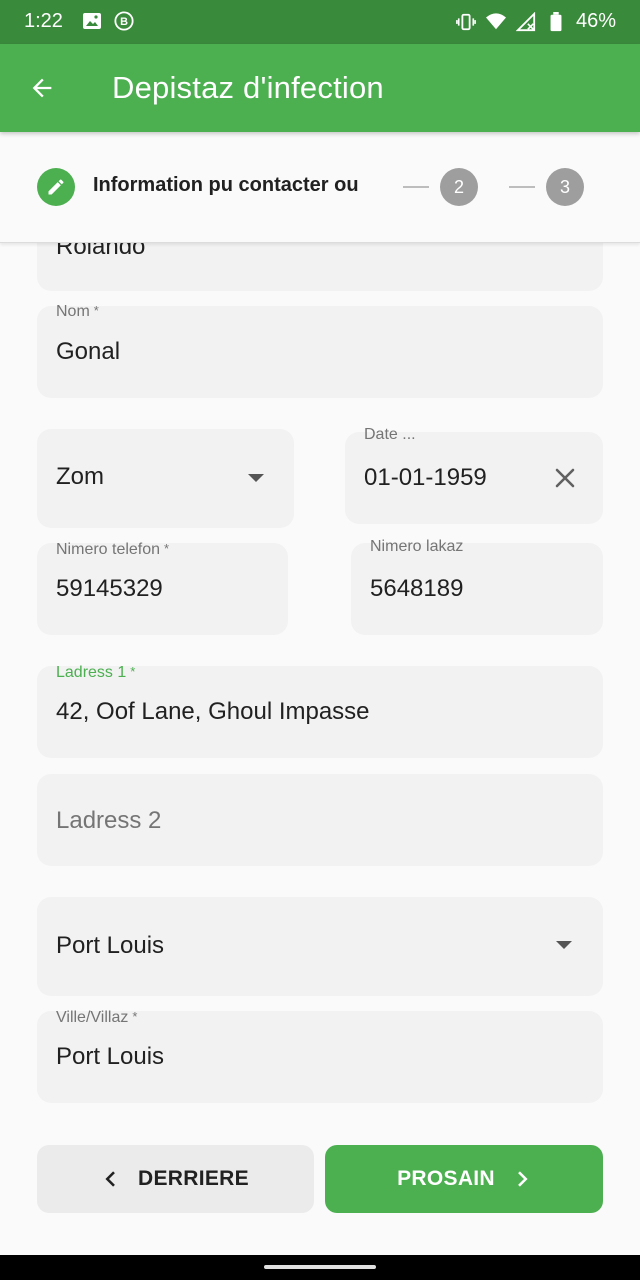  Describe the element at coordinates (213, 711) in the screenshot. I see `address1-value: 42, Oof Lane, Ghoul Impasse` at that location.